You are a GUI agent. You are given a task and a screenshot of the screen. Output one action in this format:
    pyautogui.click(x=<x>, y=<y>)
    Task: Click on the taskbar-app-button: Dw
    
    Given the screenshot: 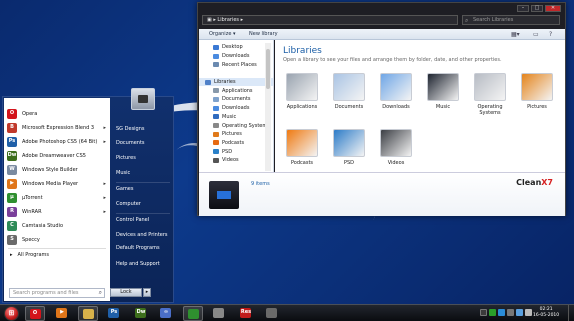 What is the action you would take?
    pyautogui.click(x=141, y=313)
    